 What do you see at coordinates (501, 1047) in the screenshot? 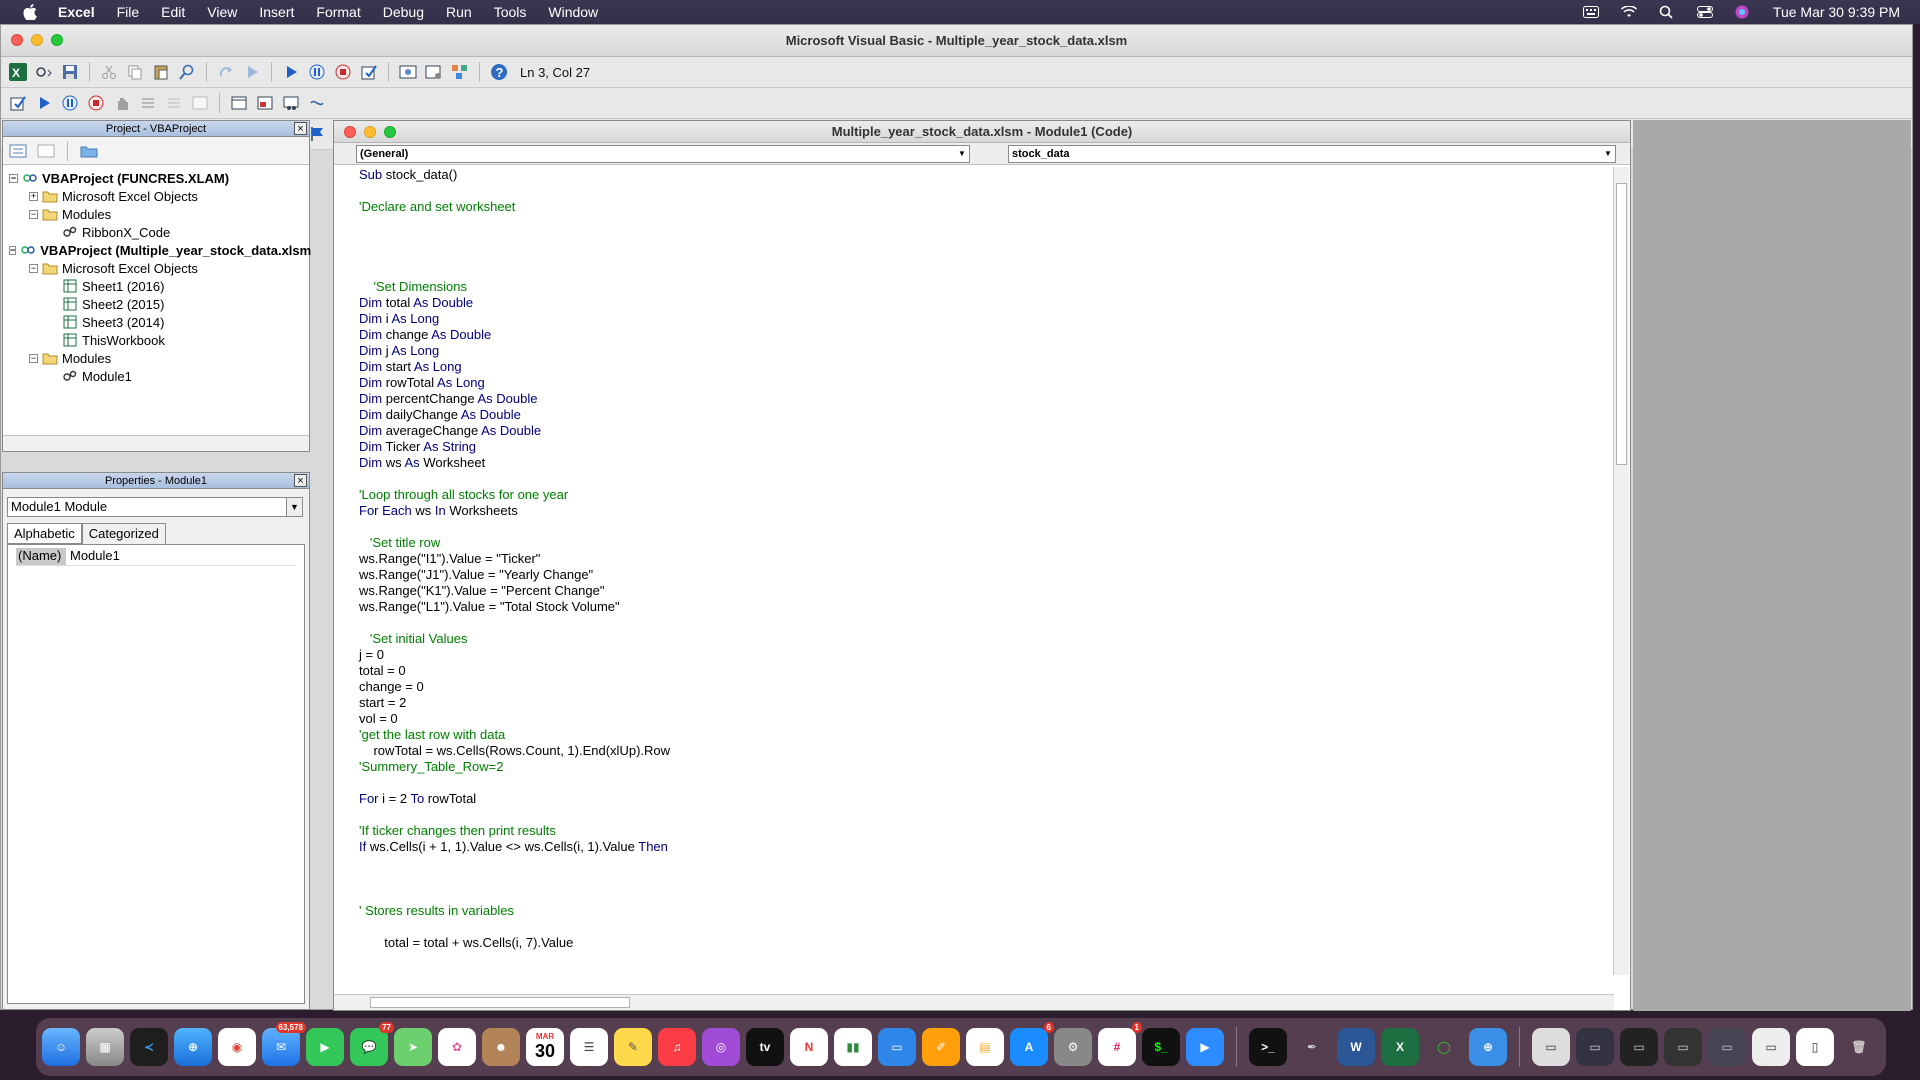
I see `contacts-icon: ☻` at bounding box center [501, 1047].